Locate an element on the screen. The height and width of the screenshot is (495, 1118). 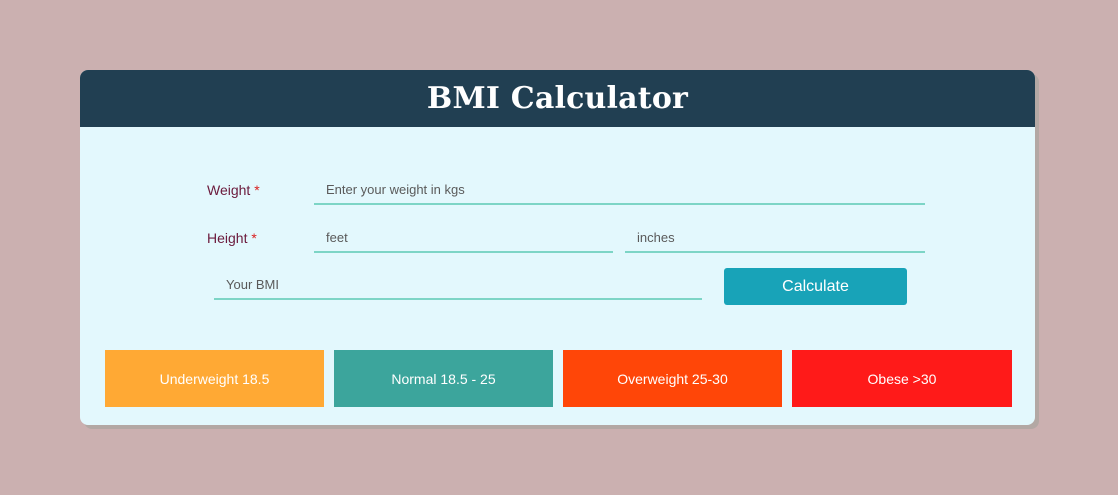
range-underweight-label: Underweight 18.5 is located at coordinates (214, 378).